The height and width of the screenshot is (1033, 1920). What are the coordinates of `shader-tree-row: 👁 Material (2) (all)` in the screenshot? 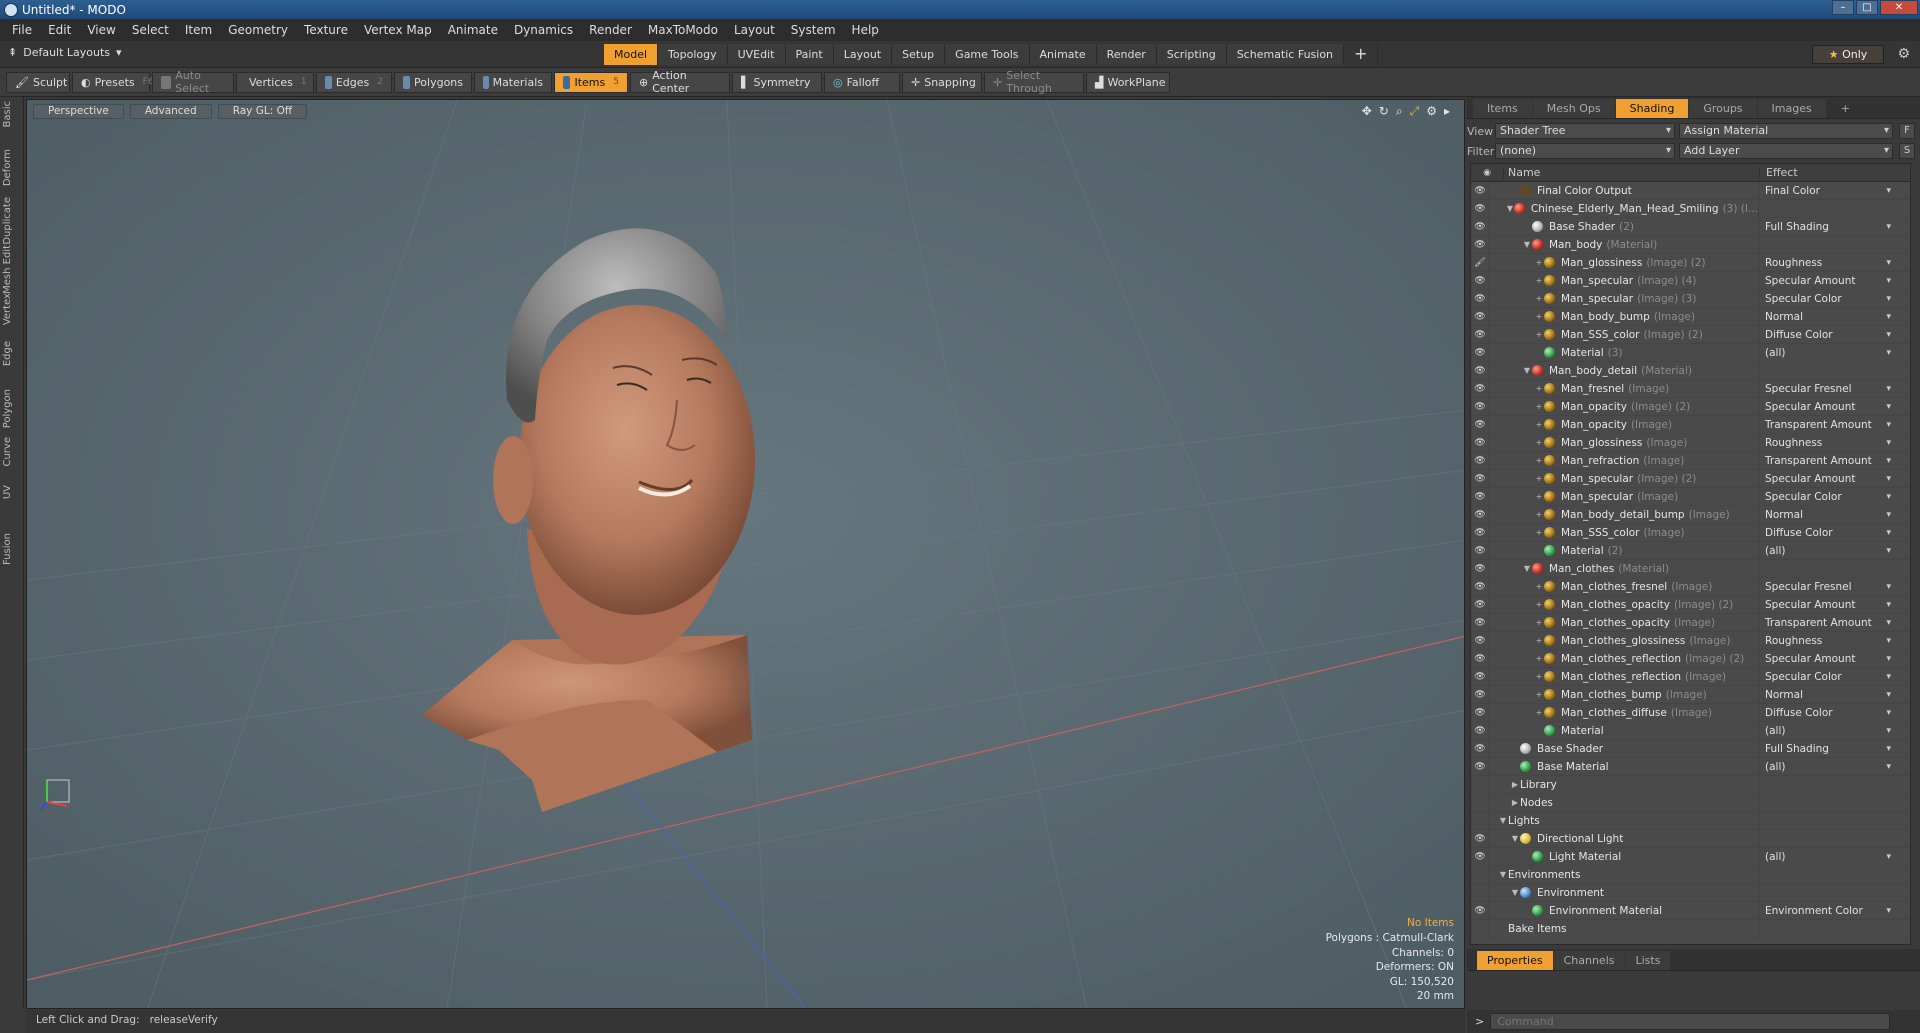 It's located at (1690, 550).